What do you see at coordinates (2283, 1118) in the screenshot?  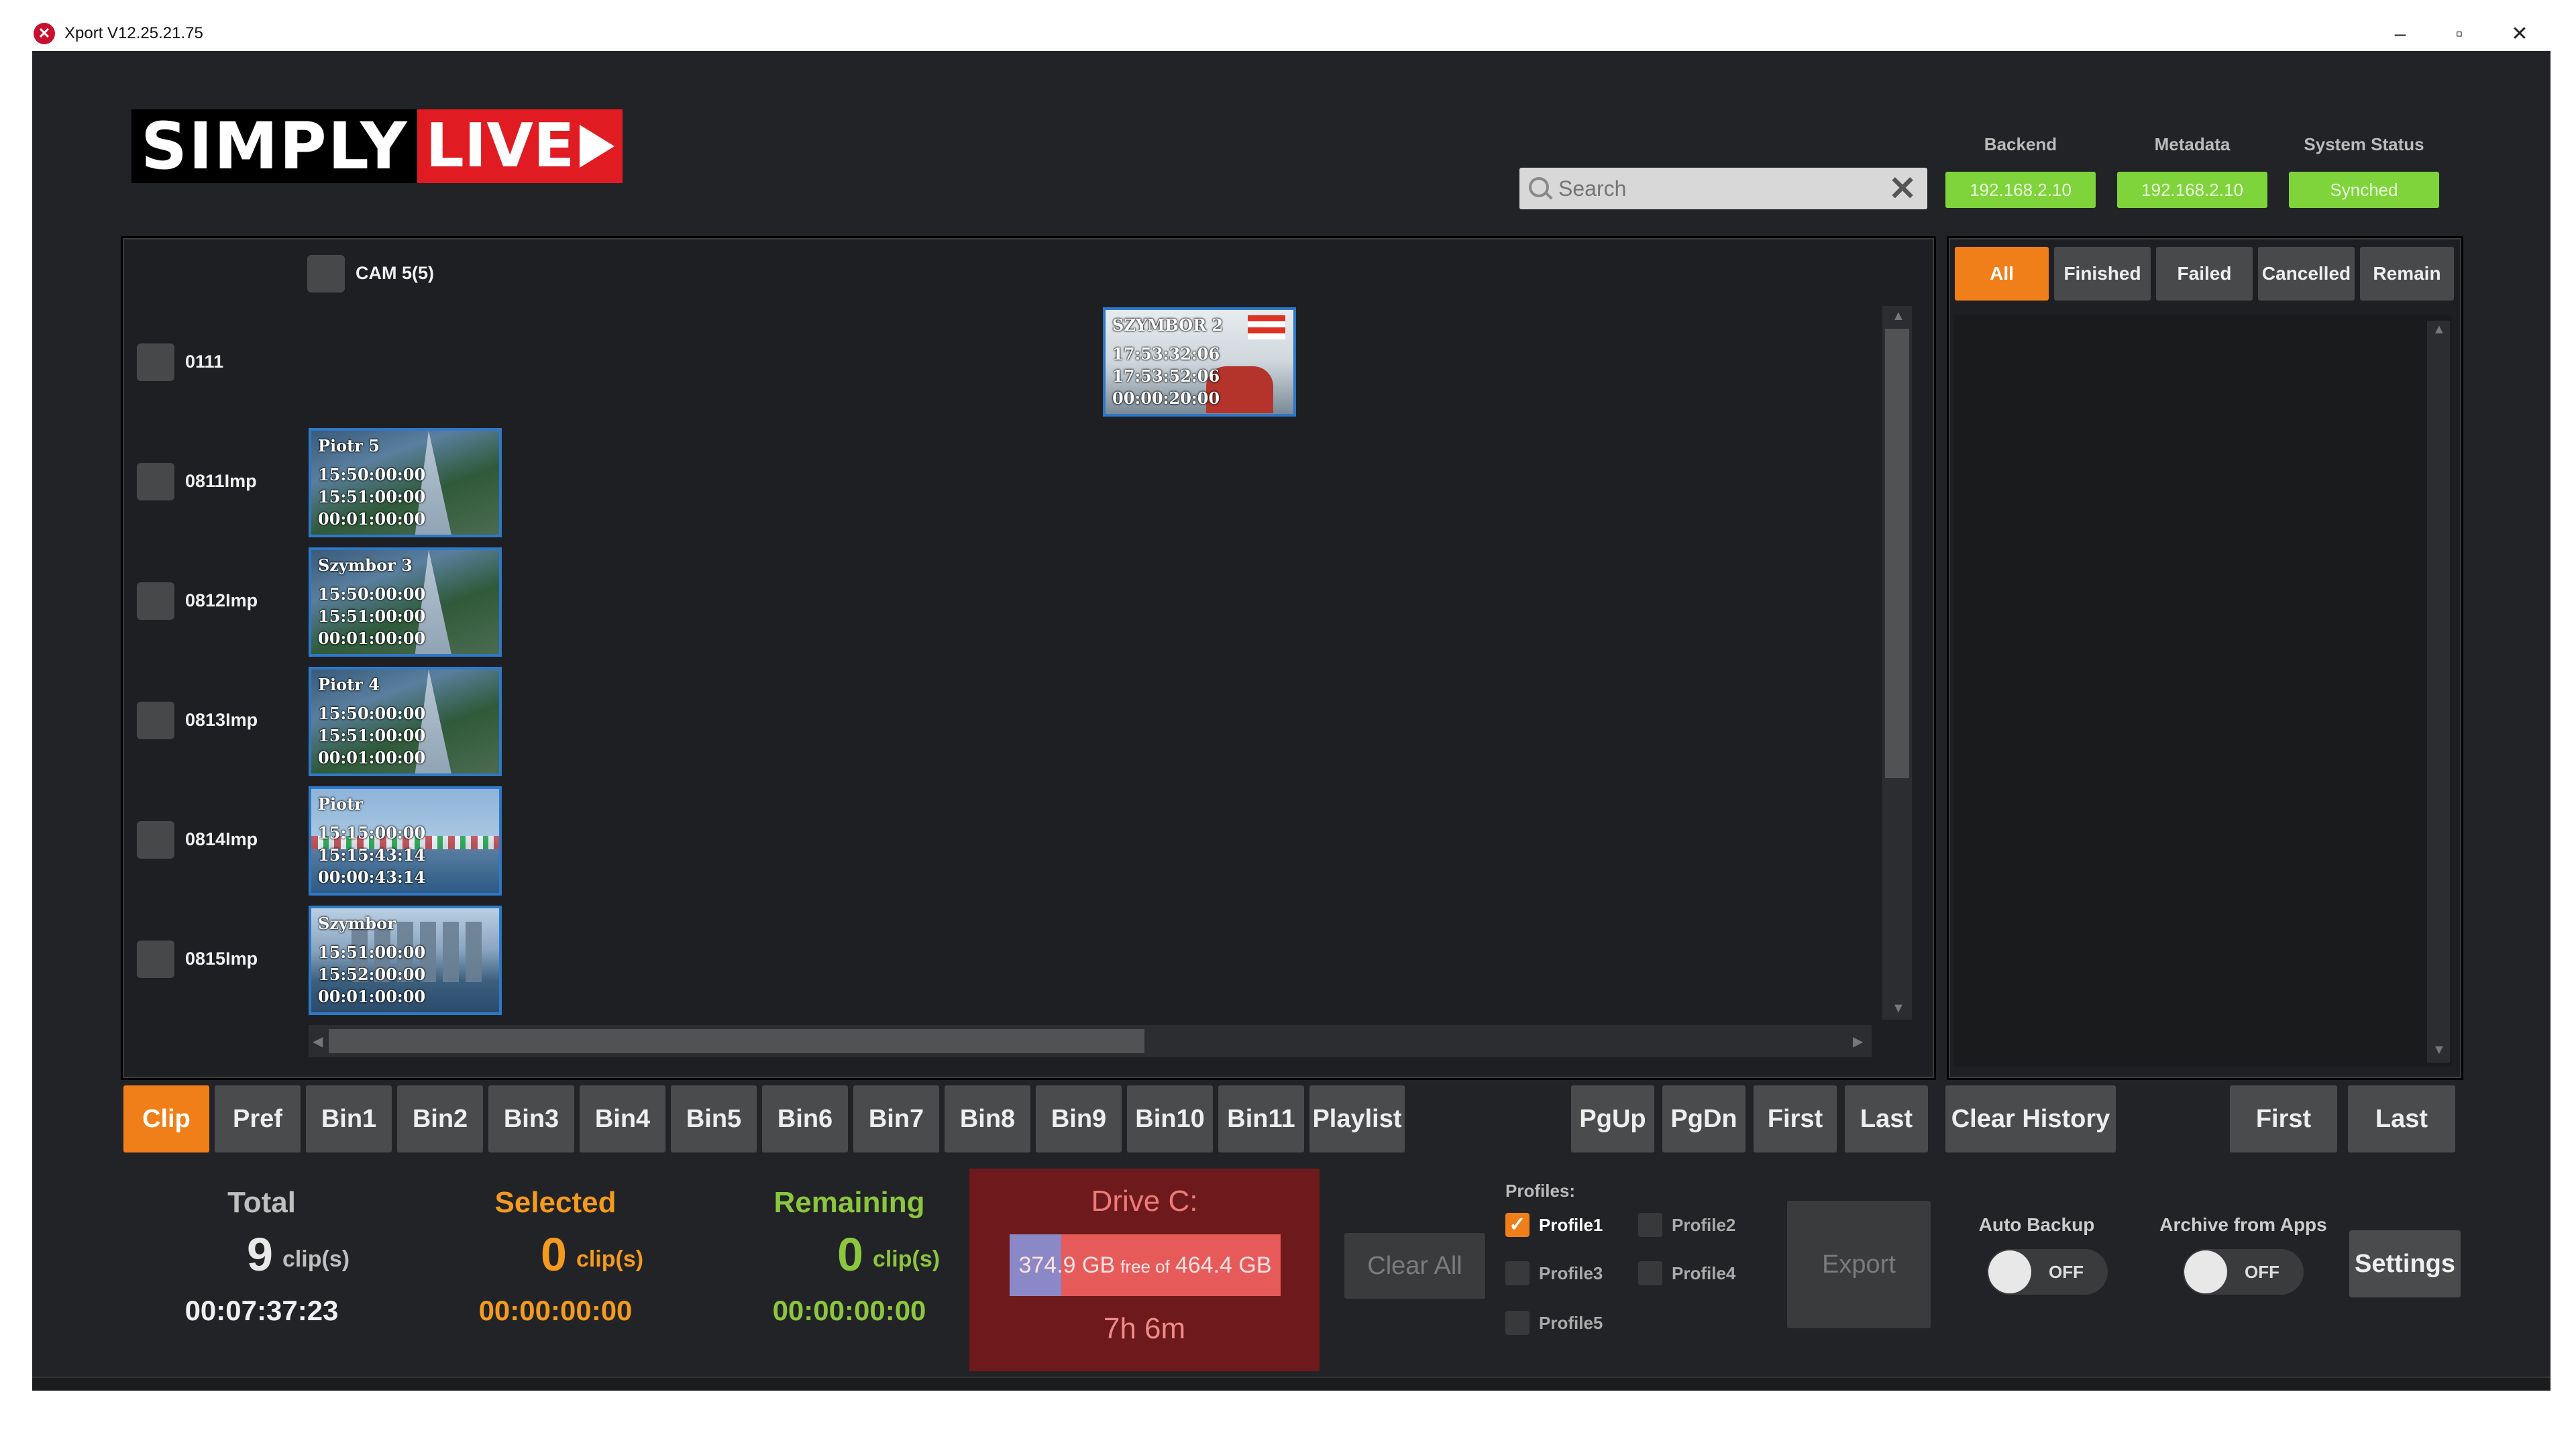 I see `history-first-button: First` at bounding box center [2283, 1118].